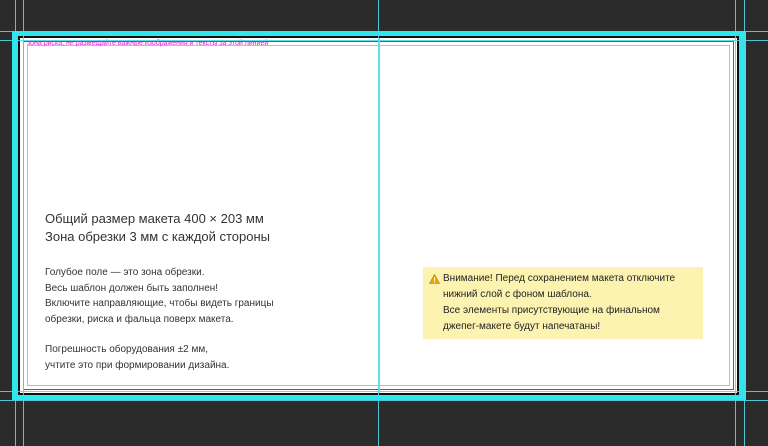 This screenshot has height=446, width=768. Describe the element at coordinates (517, 294) in the screenshot. I see `warning-line: нижний слой с фоном шаблона.` at that location.